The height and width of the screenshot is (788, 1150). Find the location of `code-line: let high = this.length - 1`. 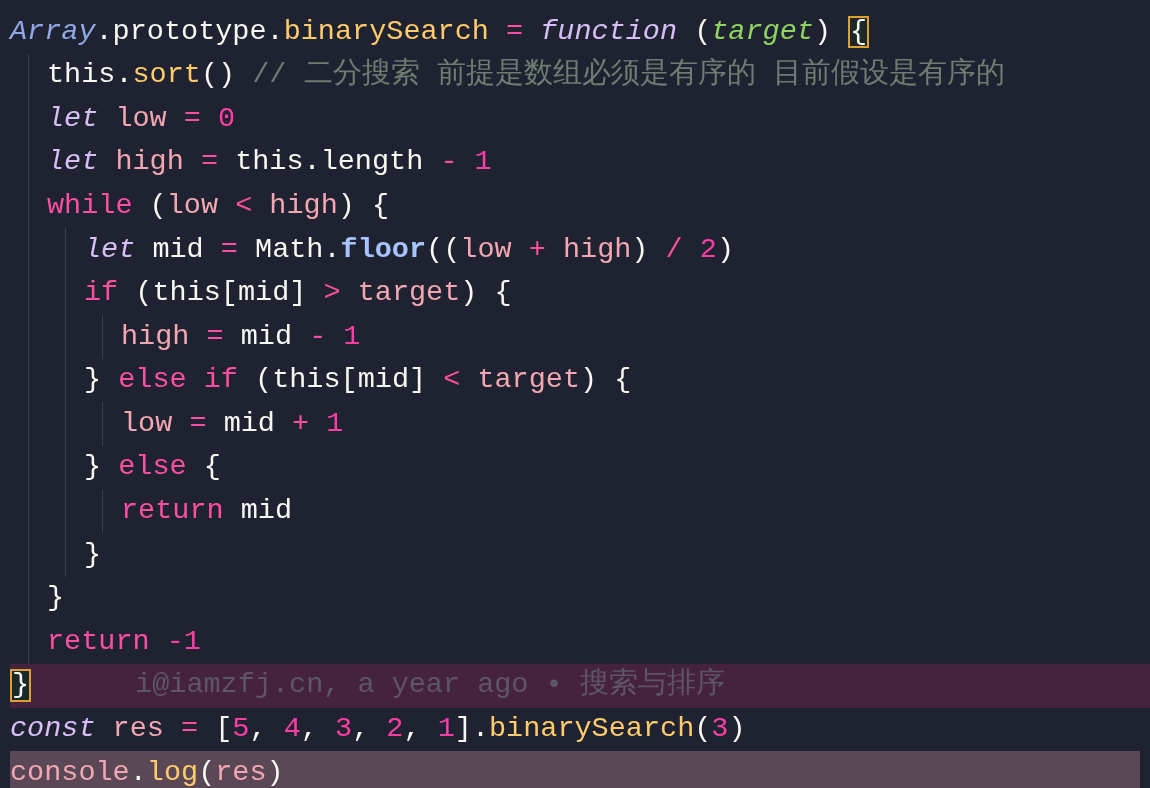

code-line: let high = this.length - 1 is located at coordinates (269, 162).